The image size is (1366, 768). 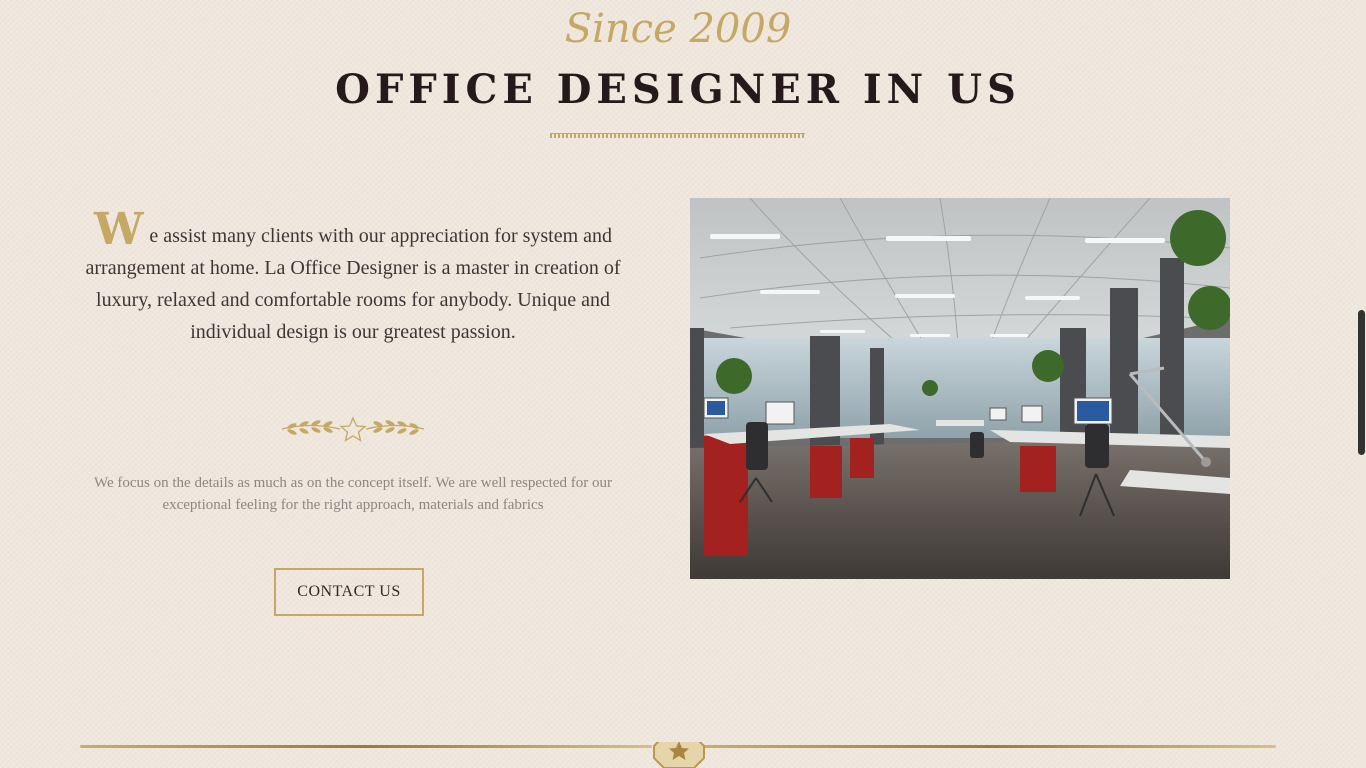 I want to click on page-scrollbar, so click(x=1361, y=384).